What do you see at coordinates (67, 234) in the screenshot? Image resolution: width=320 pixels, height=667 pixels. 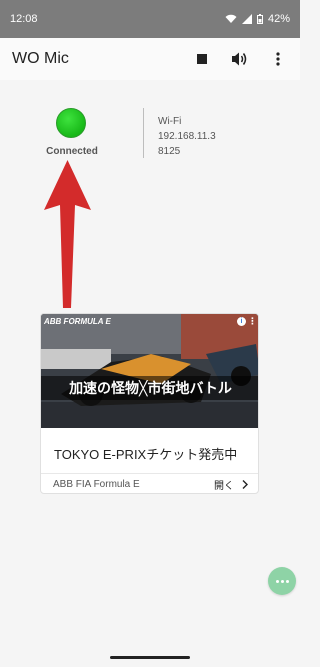 I see `red-arrow-annotation` at bounding box center [67, 234].